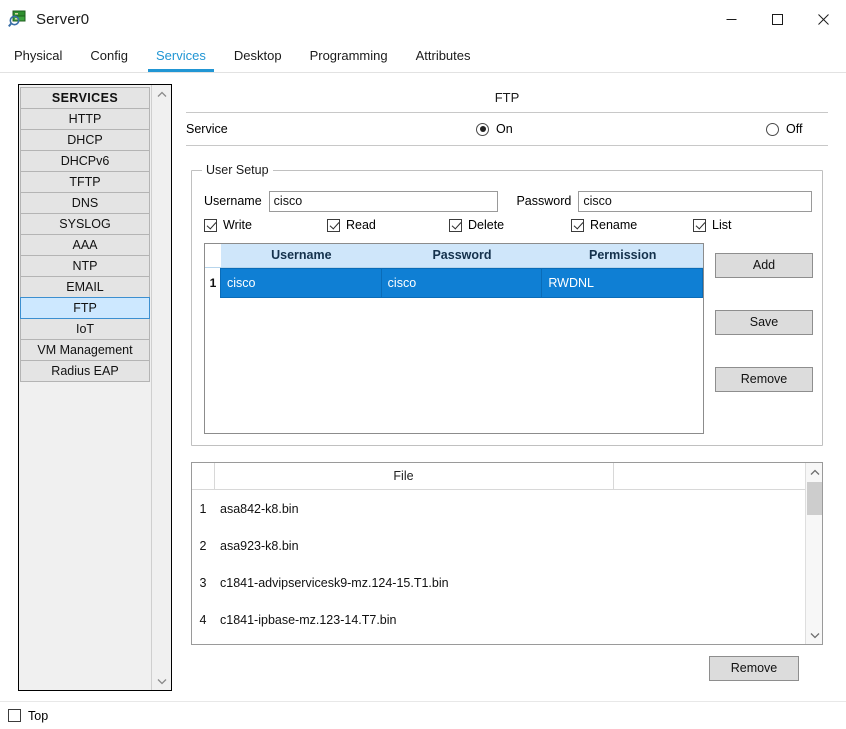 The height and width of the screenshot is (729, 846). What do you see at coordinates (622, 255) in the screenshot?
I see `column-header-permission: Permission` at bounding box center [622, 255].